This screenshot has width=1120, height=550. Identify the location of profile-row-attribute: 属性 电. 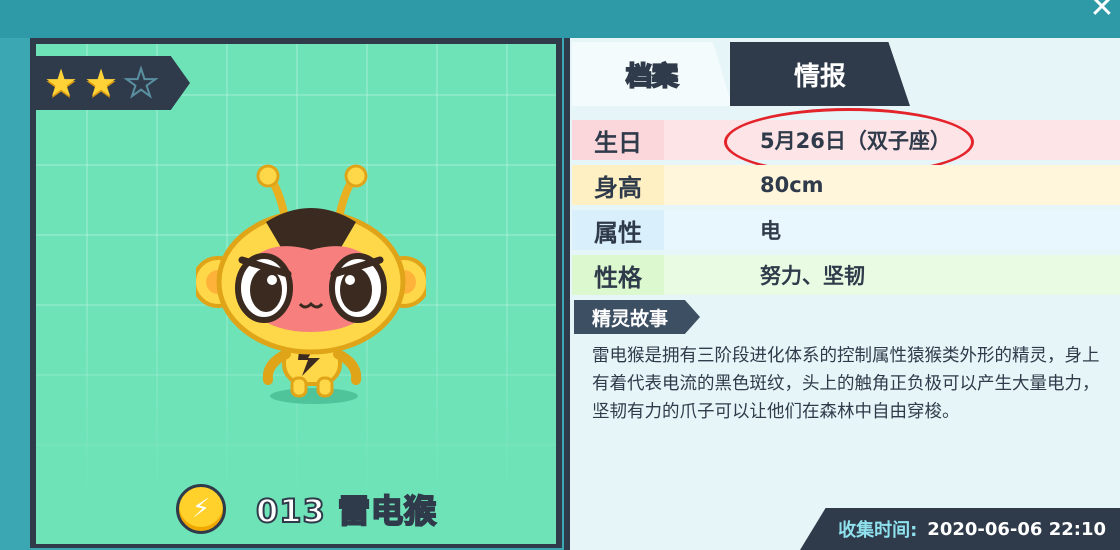
(846, 230).